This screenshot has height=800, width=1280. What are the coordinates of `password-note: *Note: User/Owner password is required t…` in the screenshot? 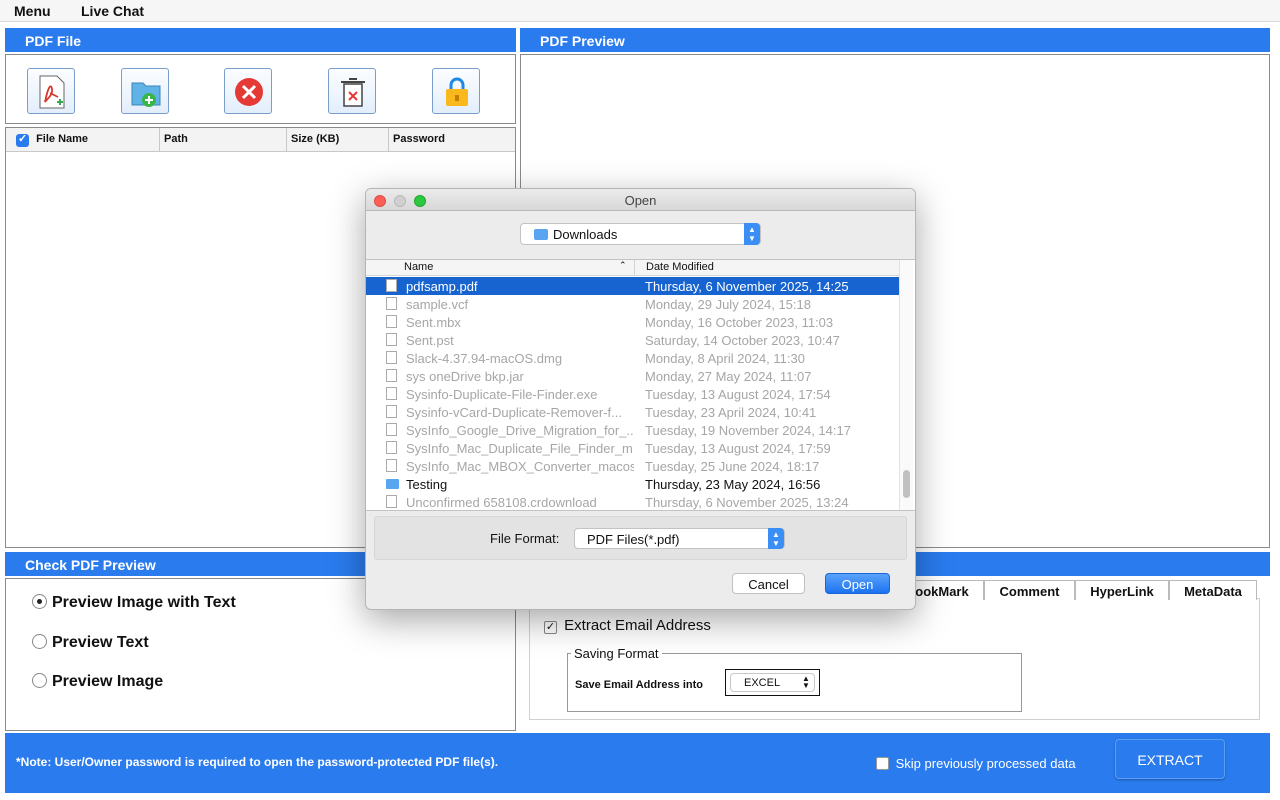 It's located at (257, 762).